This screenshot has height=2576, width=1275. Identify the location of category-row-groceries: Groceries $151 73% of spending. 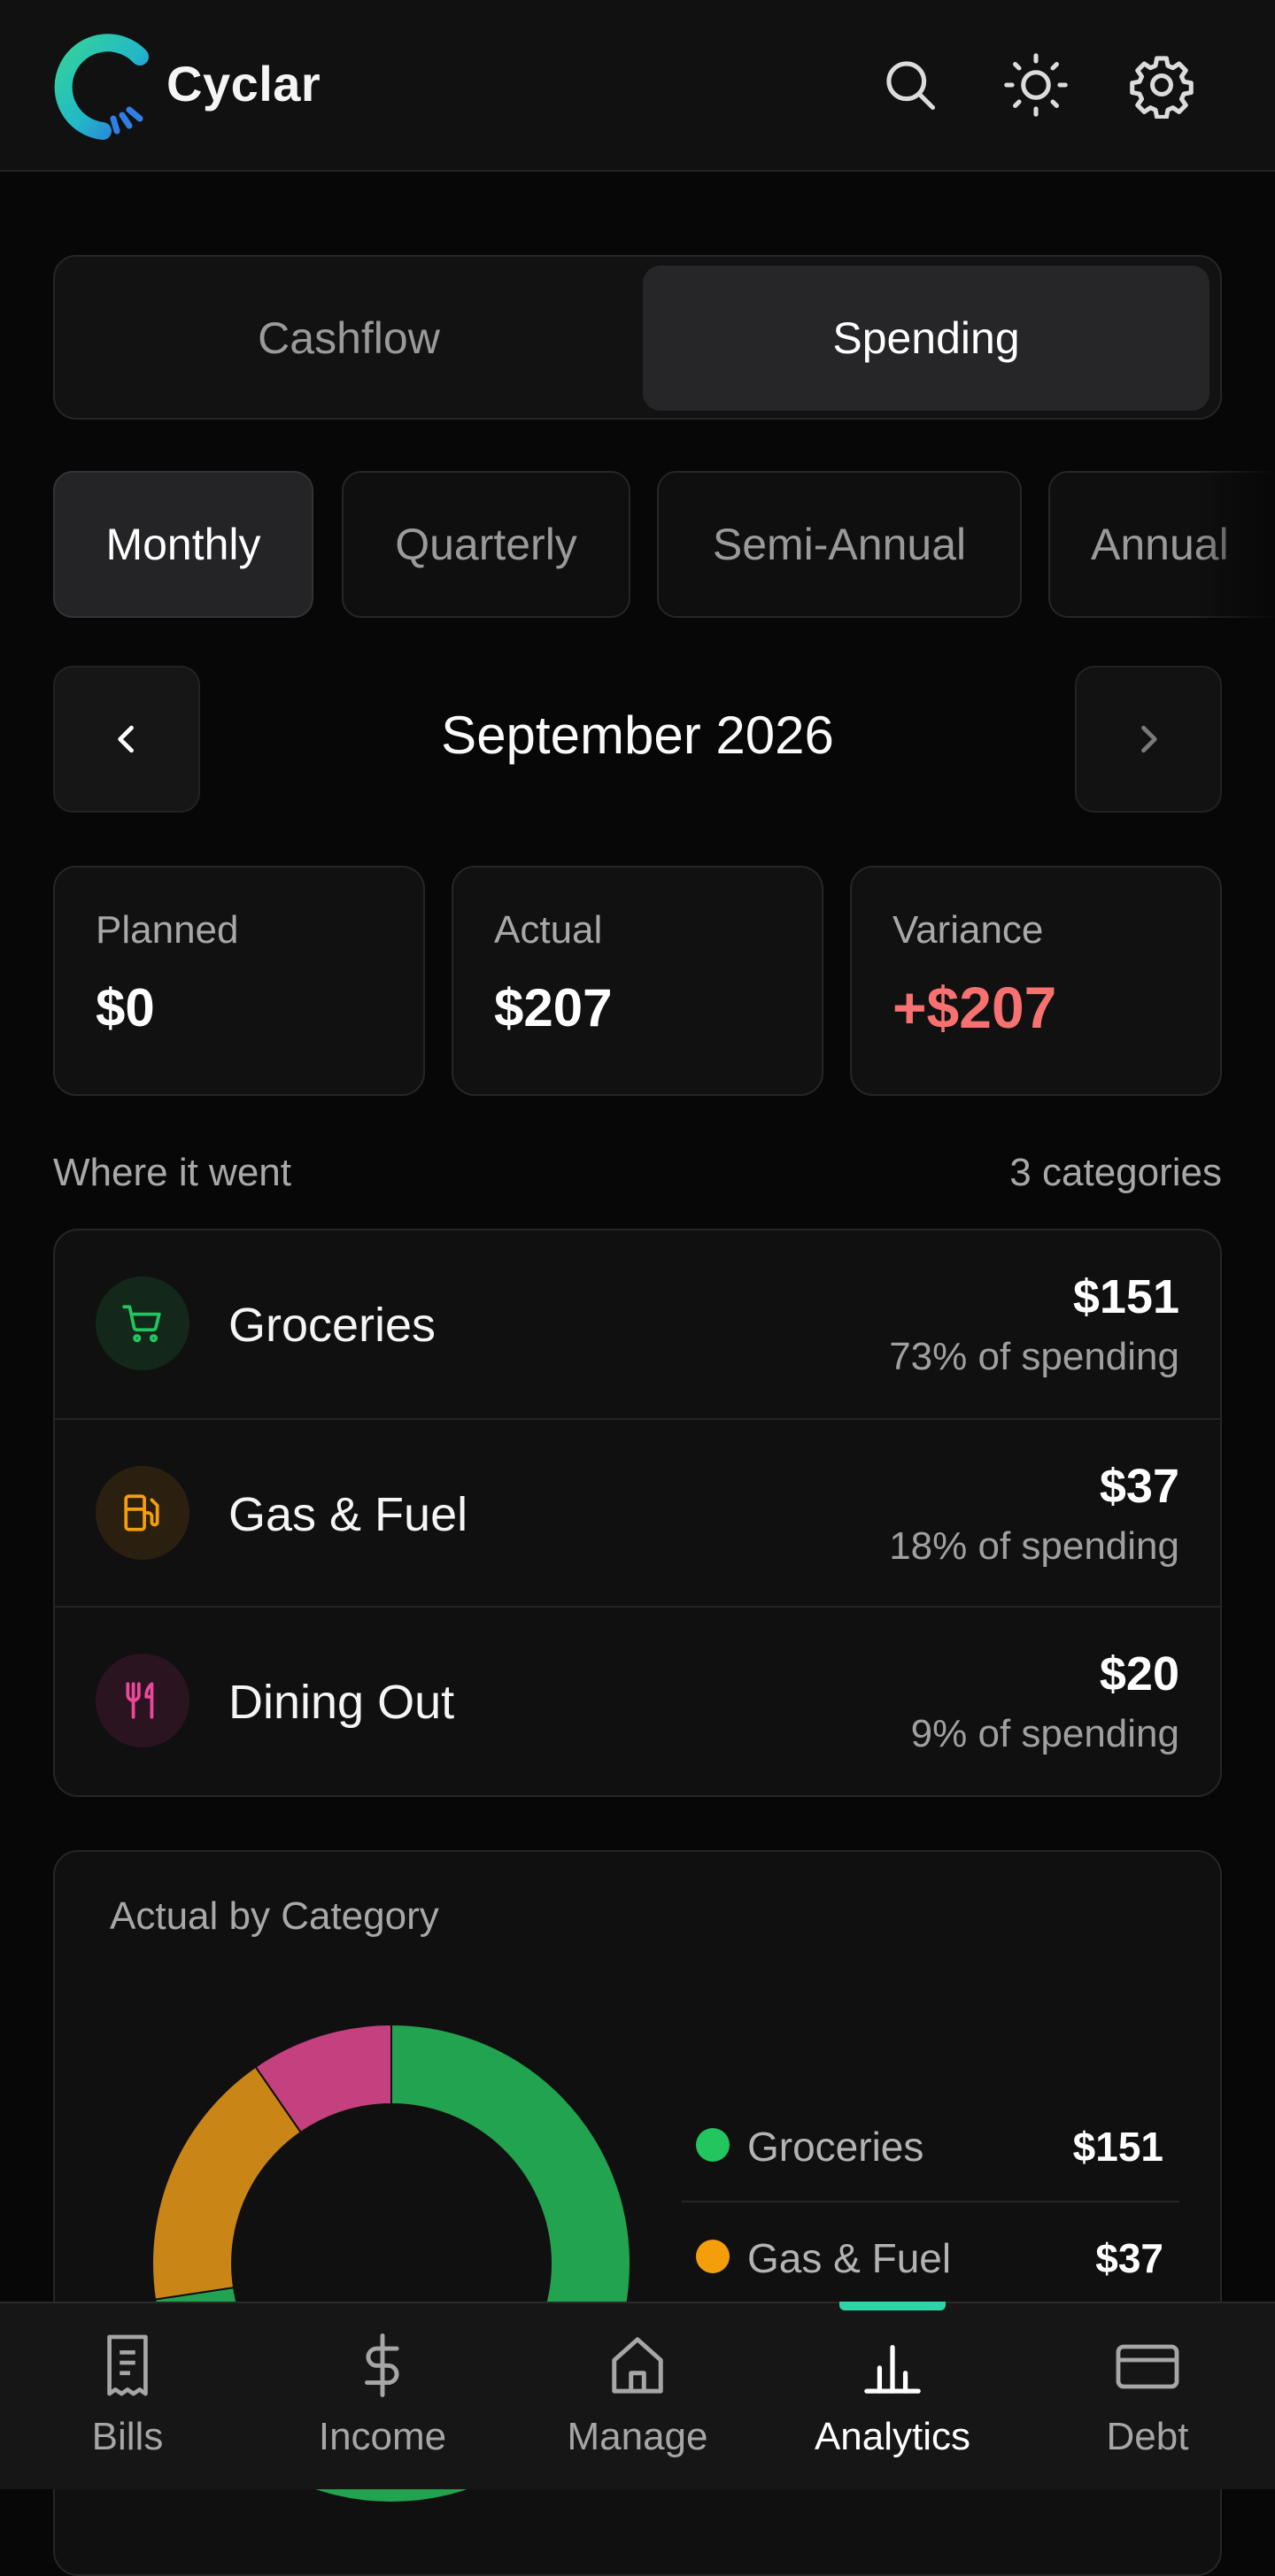
(637, 1324).